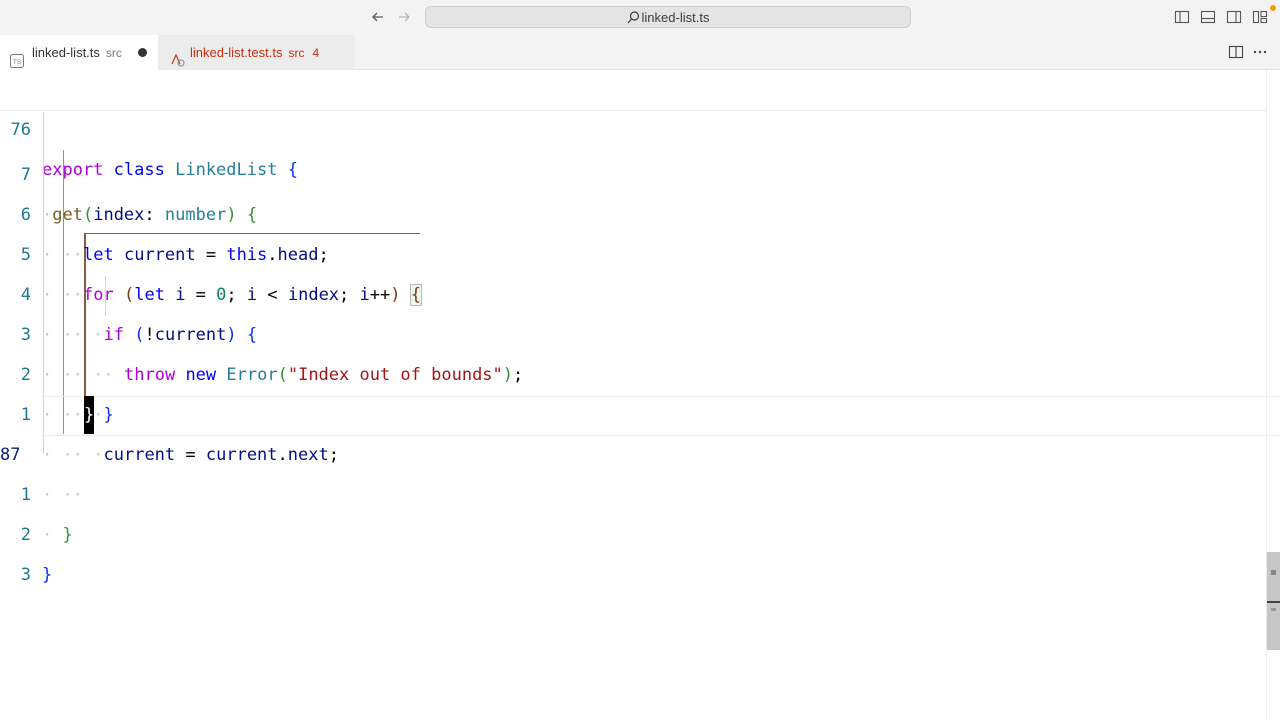  What do you see at coordinates (1260, 54) in the screenshot?
I see `more-actions-icon` at bounding box center [1260, 54].